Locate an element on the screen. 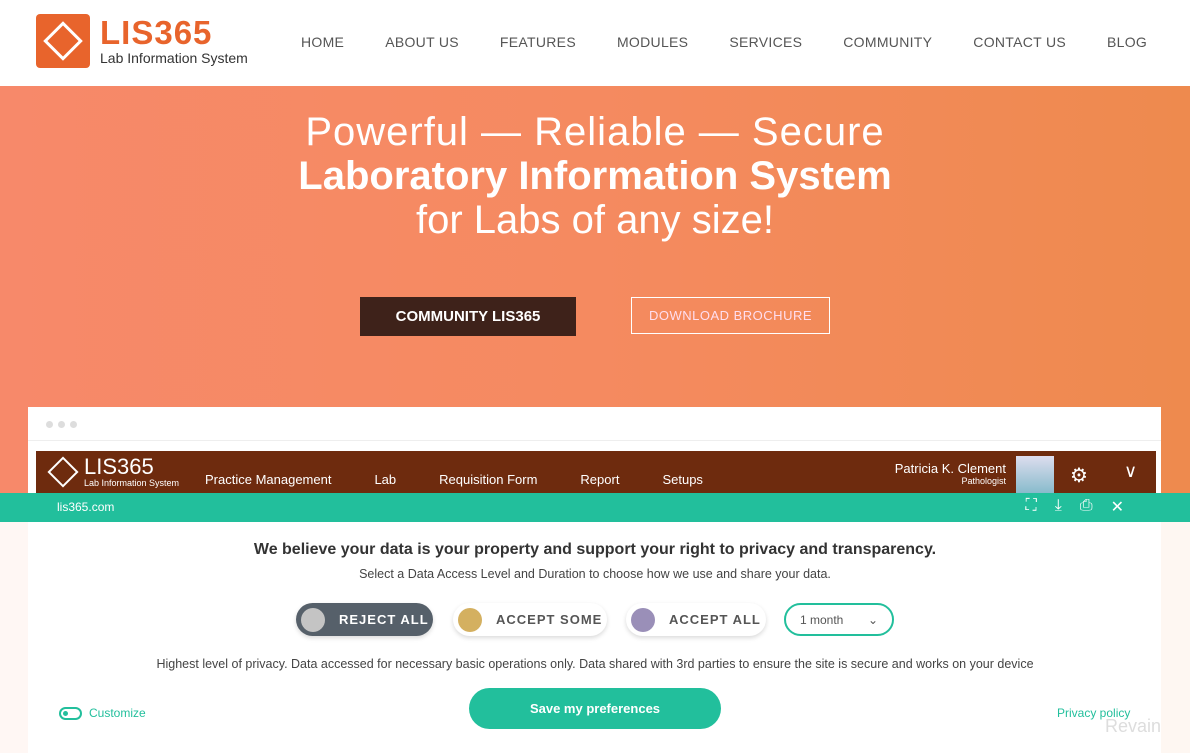 The height and width of the screenshot is (753, 1190). toggle-icon is located at coordinates (70, 713).